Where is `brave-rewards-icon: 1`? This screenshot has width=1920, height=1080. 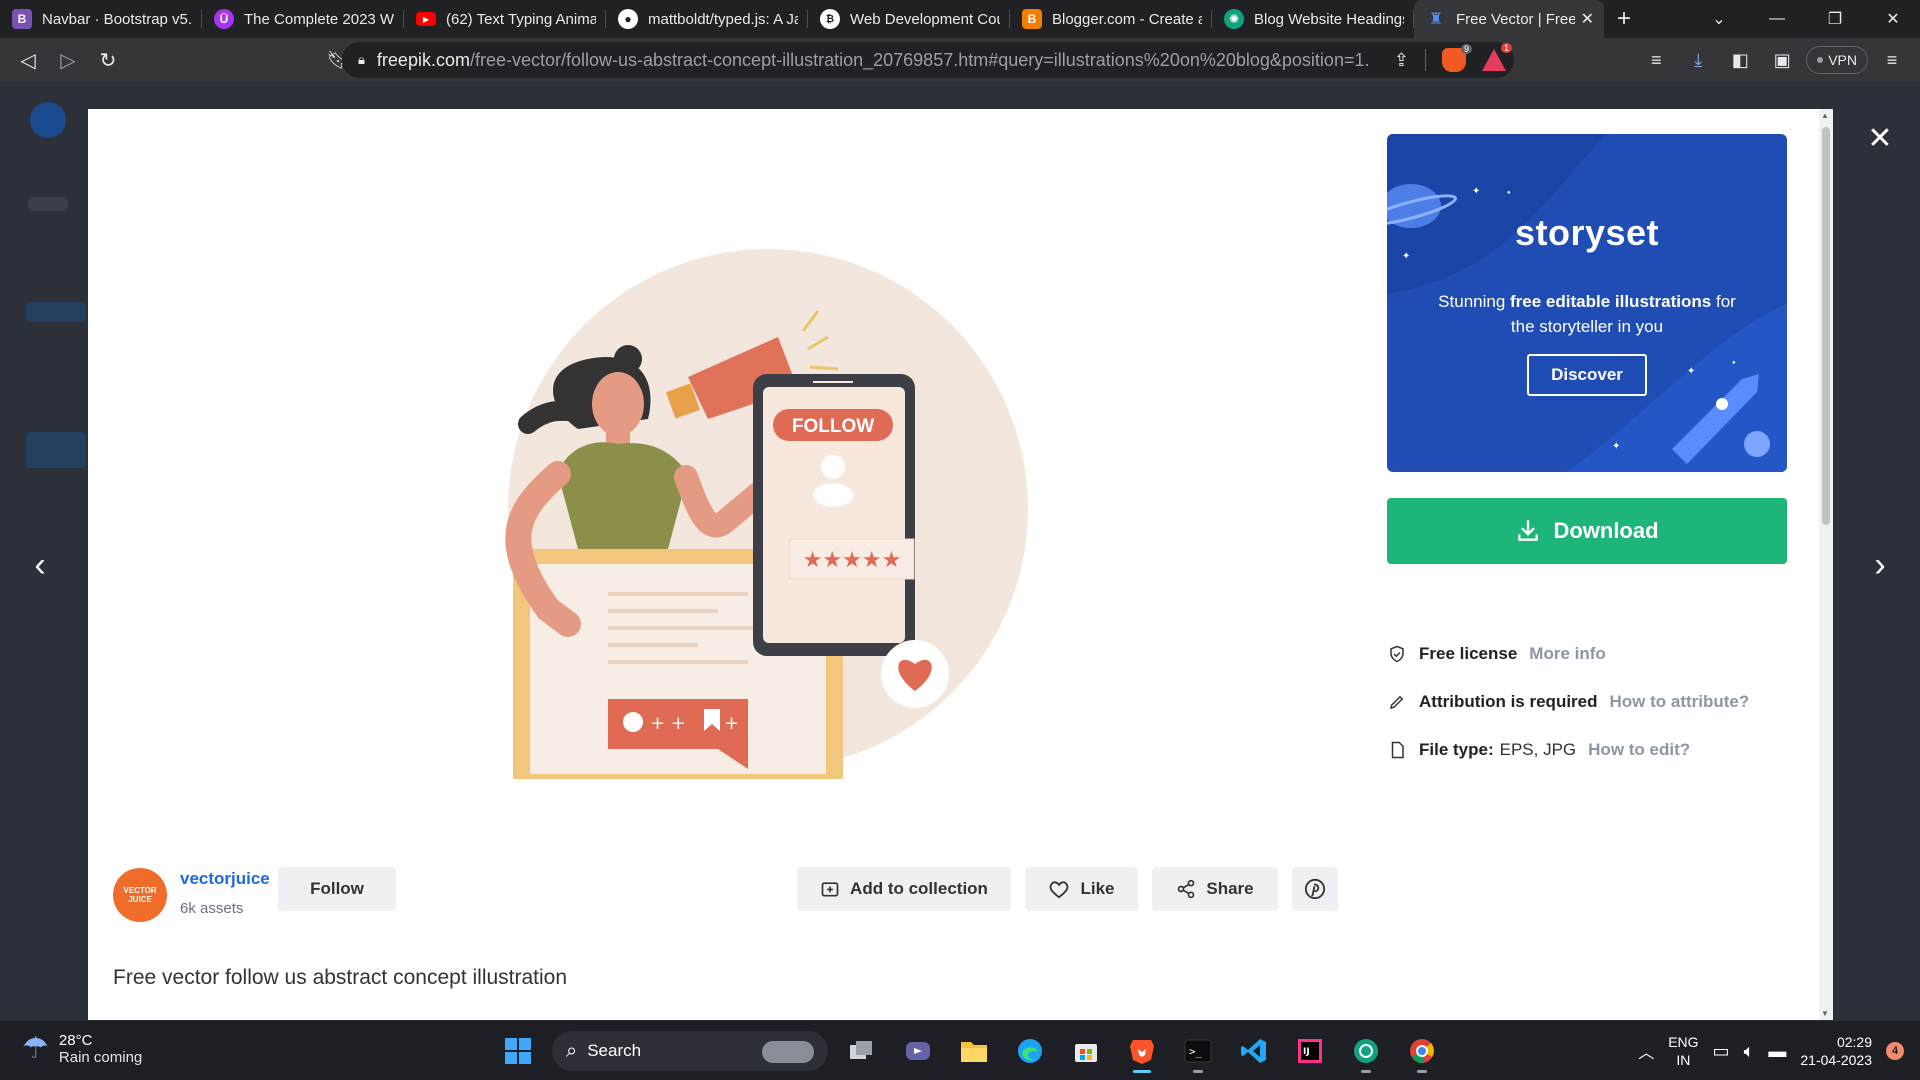
brave-rewards-icon: 1 is located at coordinates (1497, 57).